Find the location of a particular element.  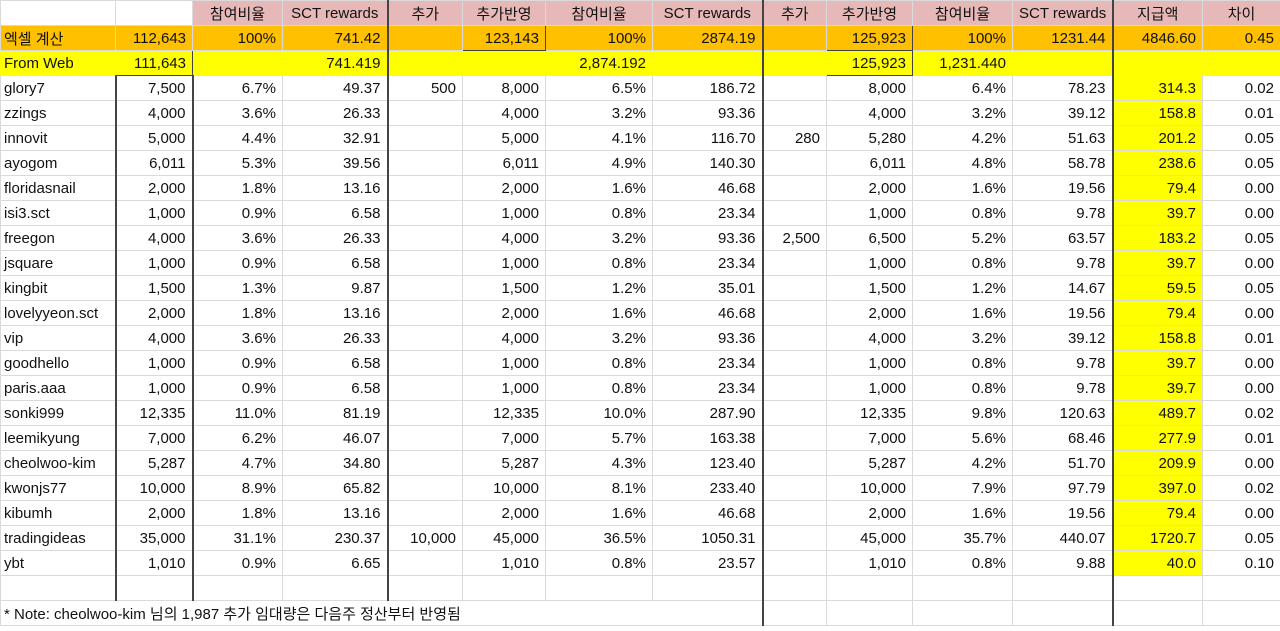

from-web-user: From Web is located at coordinates (58, 63).